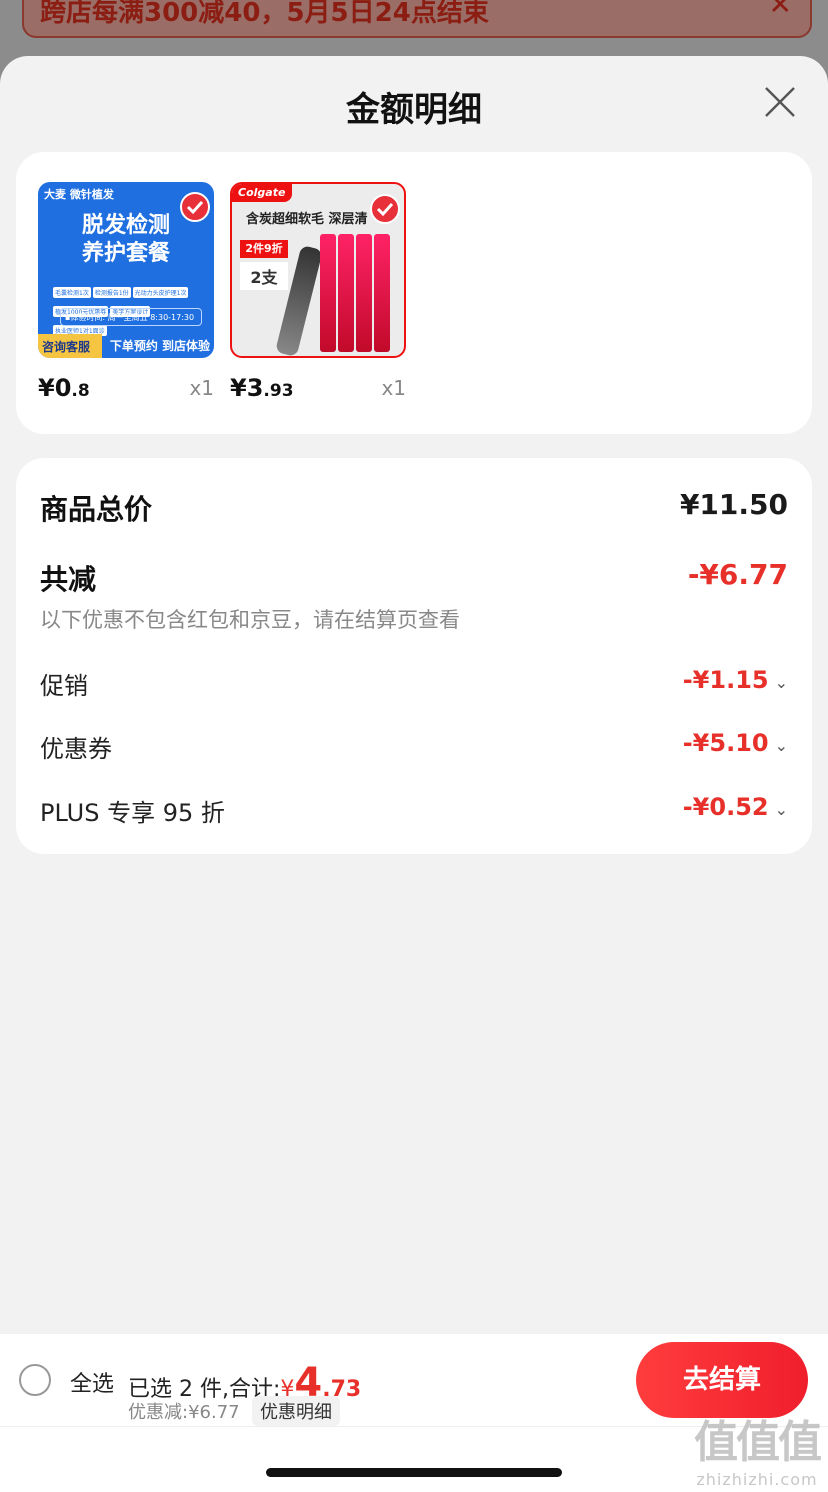 The width and height of the screenshot is (828, 1492). I want to click on select-all-label: 全选, so click(92, 1382).